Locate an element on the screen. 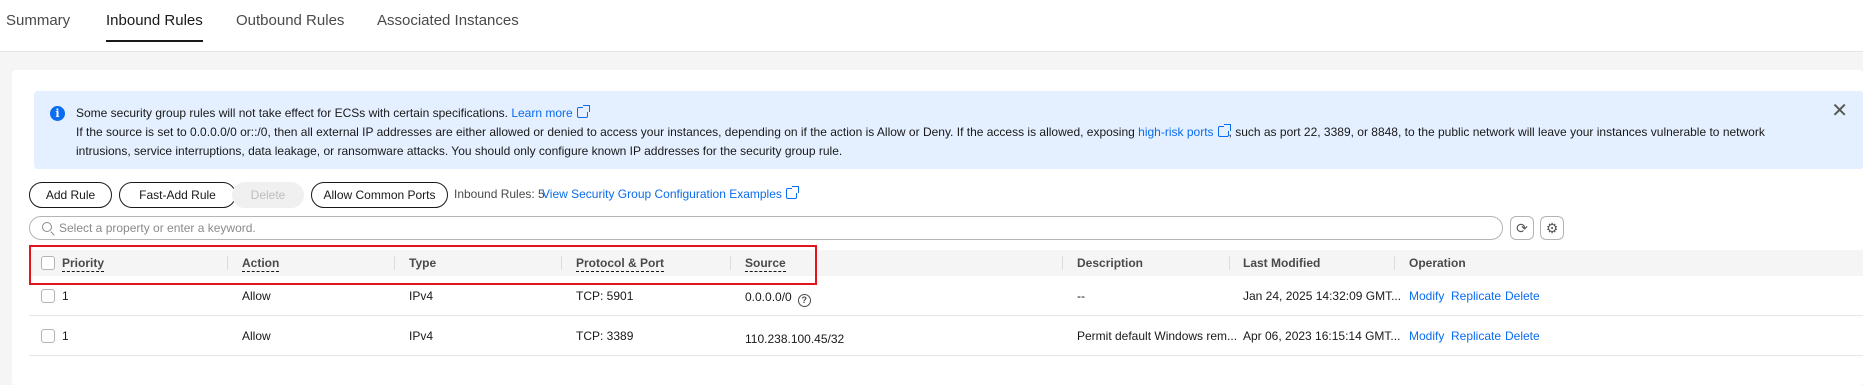 The image size is (1863, 385). tab-inbound-rules: Inbound Rules is located at coordinates (154, 27).